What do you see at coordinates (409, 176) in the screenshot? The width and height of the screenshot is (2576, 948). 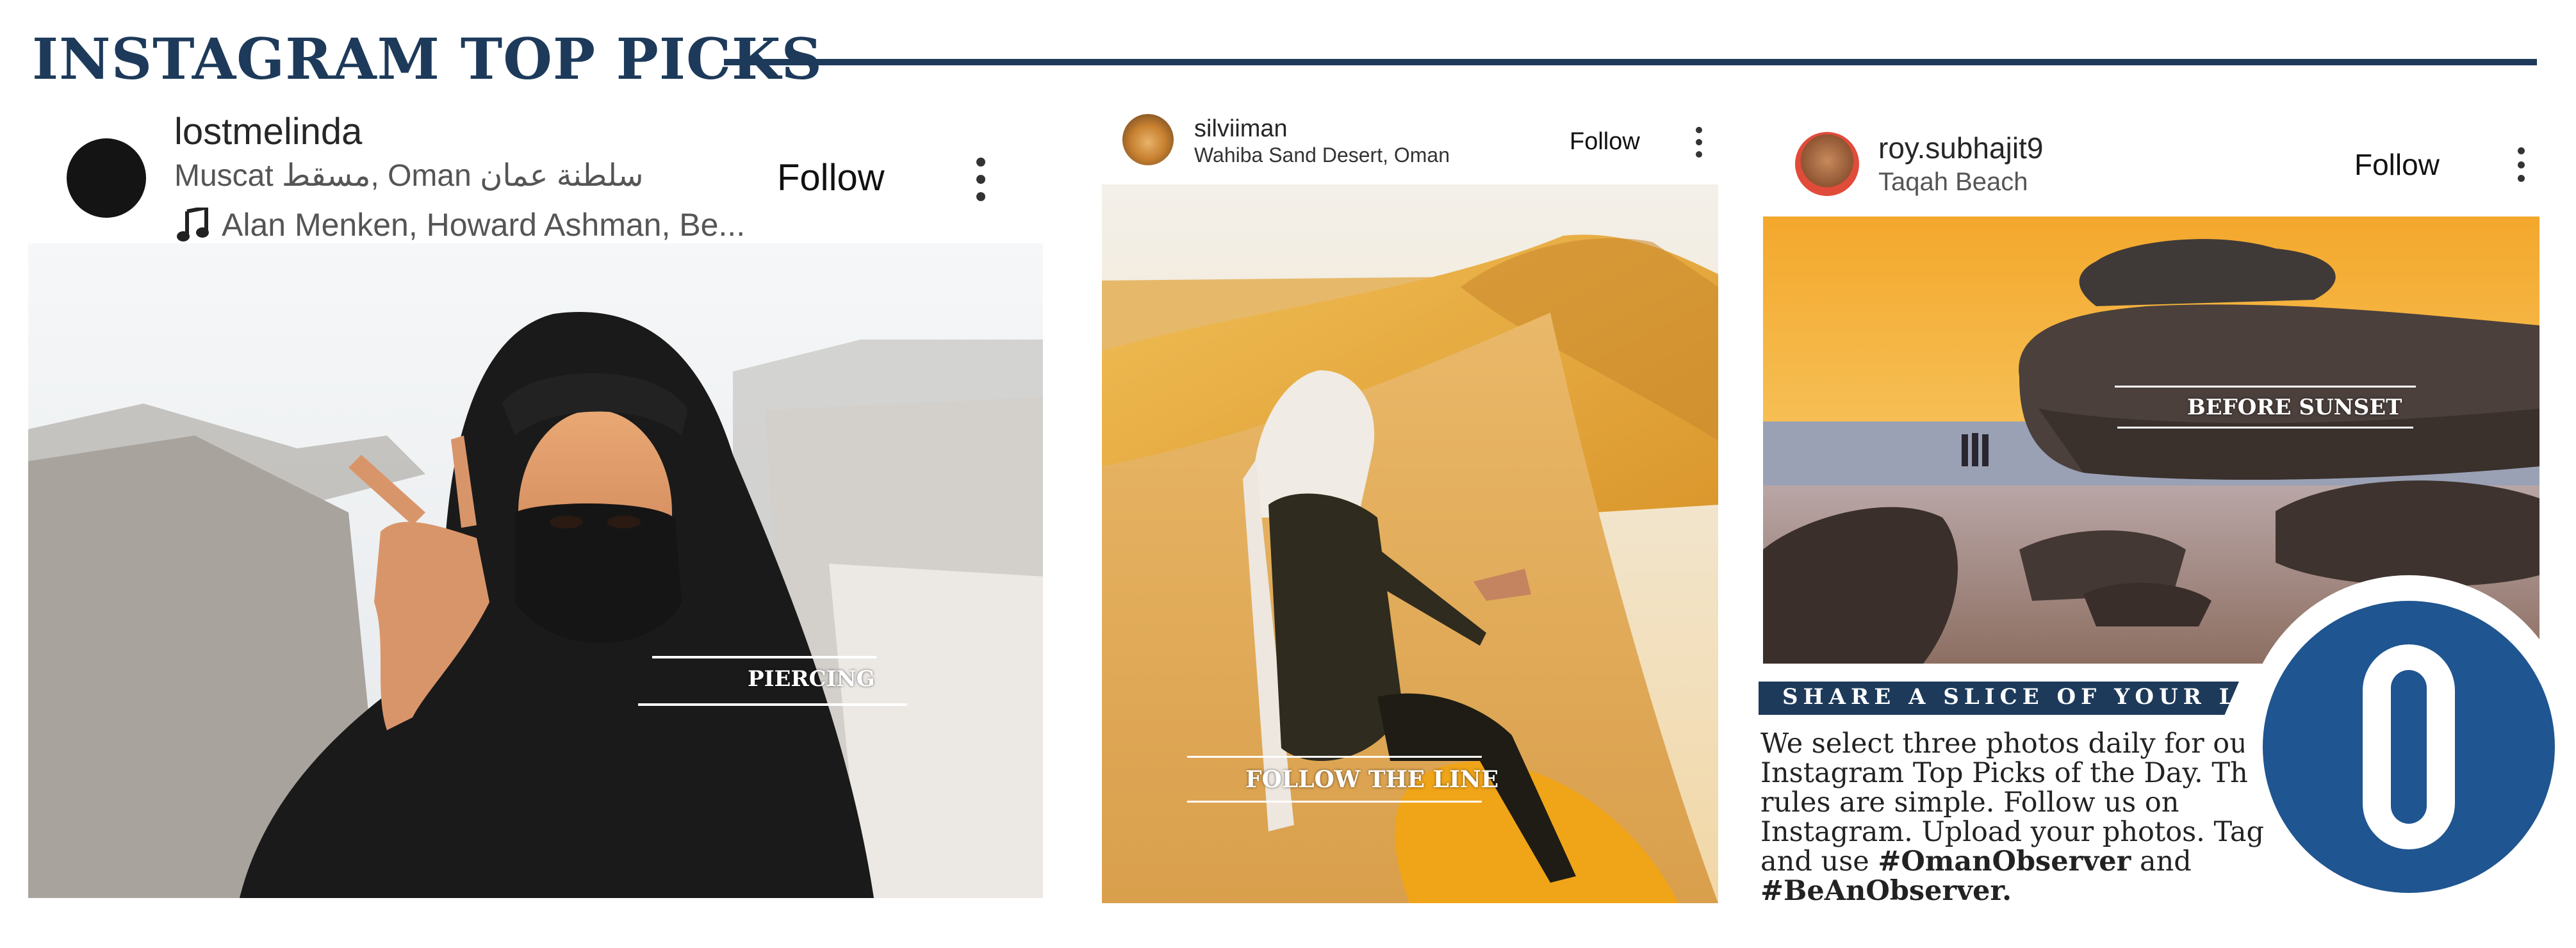 I see `post-location: Muscat مسقط, Oman سلطنة عمان` at bounding box center [409, 176].